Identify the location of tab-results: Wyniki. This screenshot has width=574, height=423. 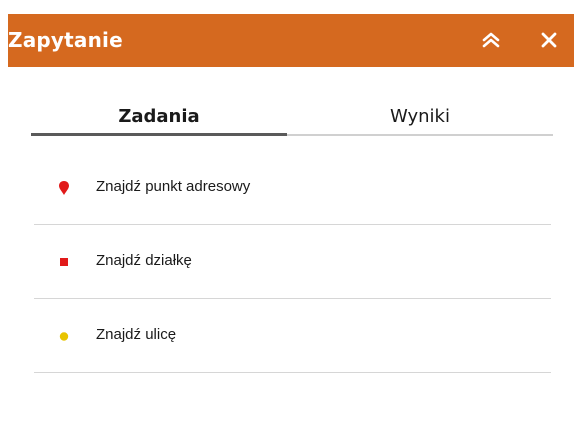
(420, 116).